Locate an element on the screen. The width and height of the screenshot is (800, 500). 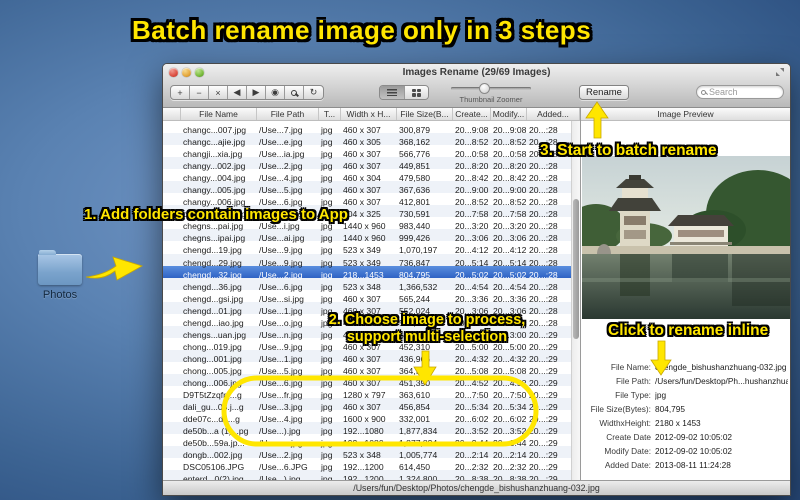
cell-create: 20...5:08 is located at coordinates (472, 370).